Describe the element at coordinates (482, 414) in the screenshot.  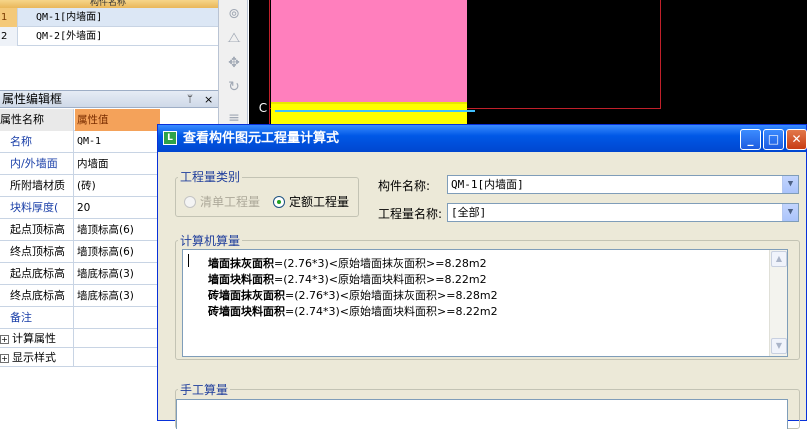
I see `manual-formula-textbox` at that location.